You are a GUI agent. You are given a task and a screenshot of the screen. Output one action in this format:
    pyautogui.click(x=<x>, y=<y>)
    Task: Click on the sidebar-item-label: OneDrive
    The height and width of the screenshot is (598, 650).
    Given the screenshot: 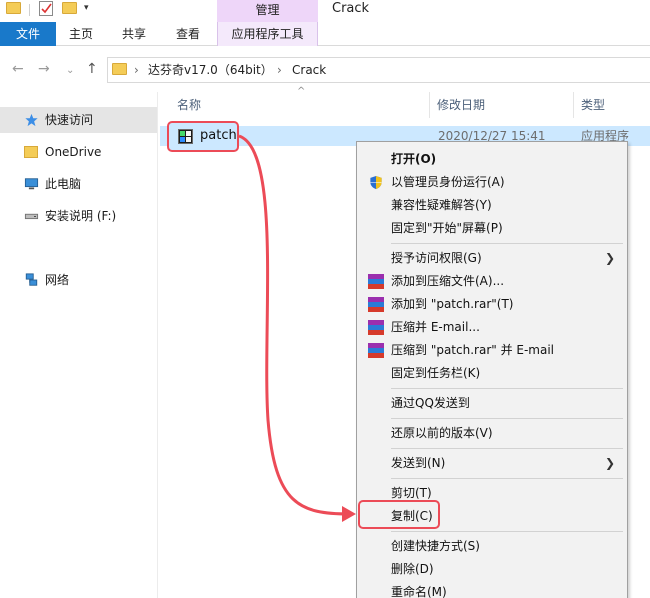 What is the action you would take?
    pyautogui.click(x=73, y=152)
    